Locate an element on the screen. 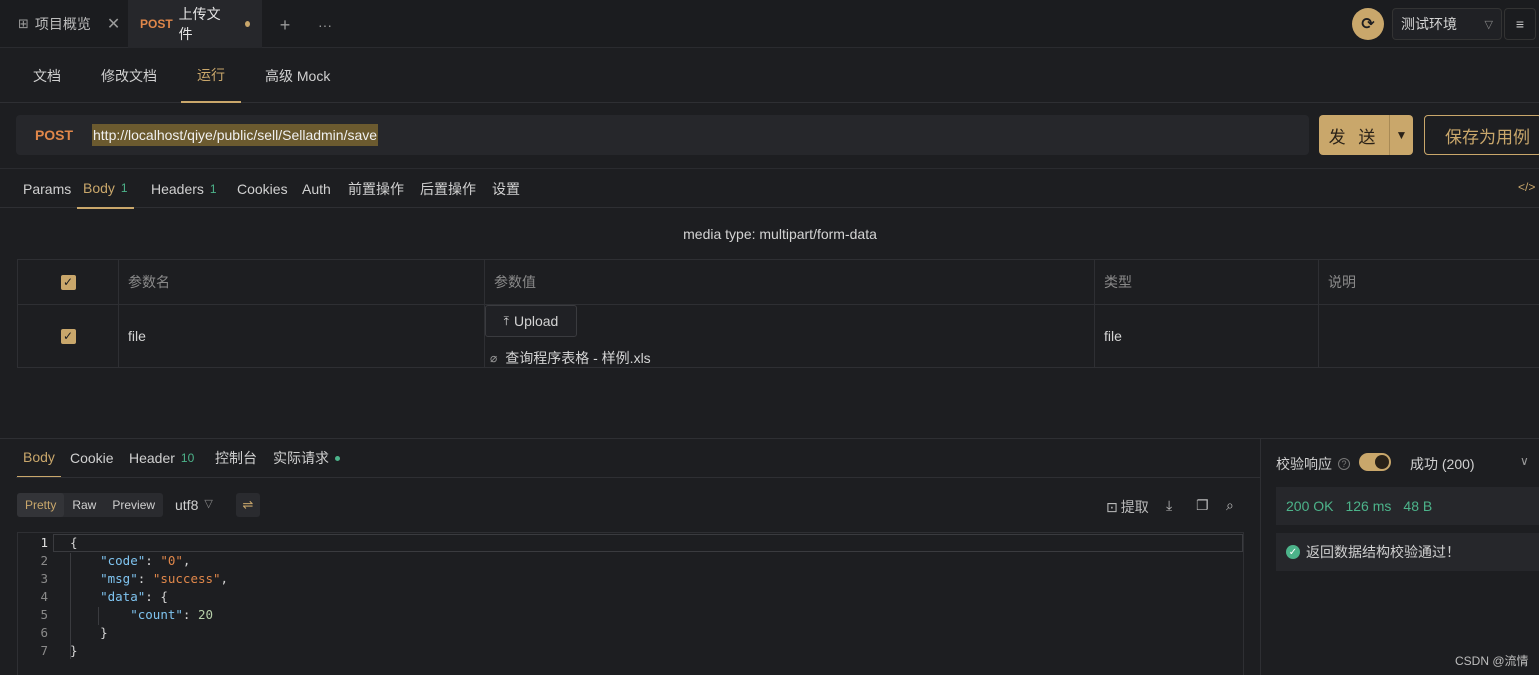 This screenshot has width=1539, height=675. method-select: POST is located at coordinates (54, 135).